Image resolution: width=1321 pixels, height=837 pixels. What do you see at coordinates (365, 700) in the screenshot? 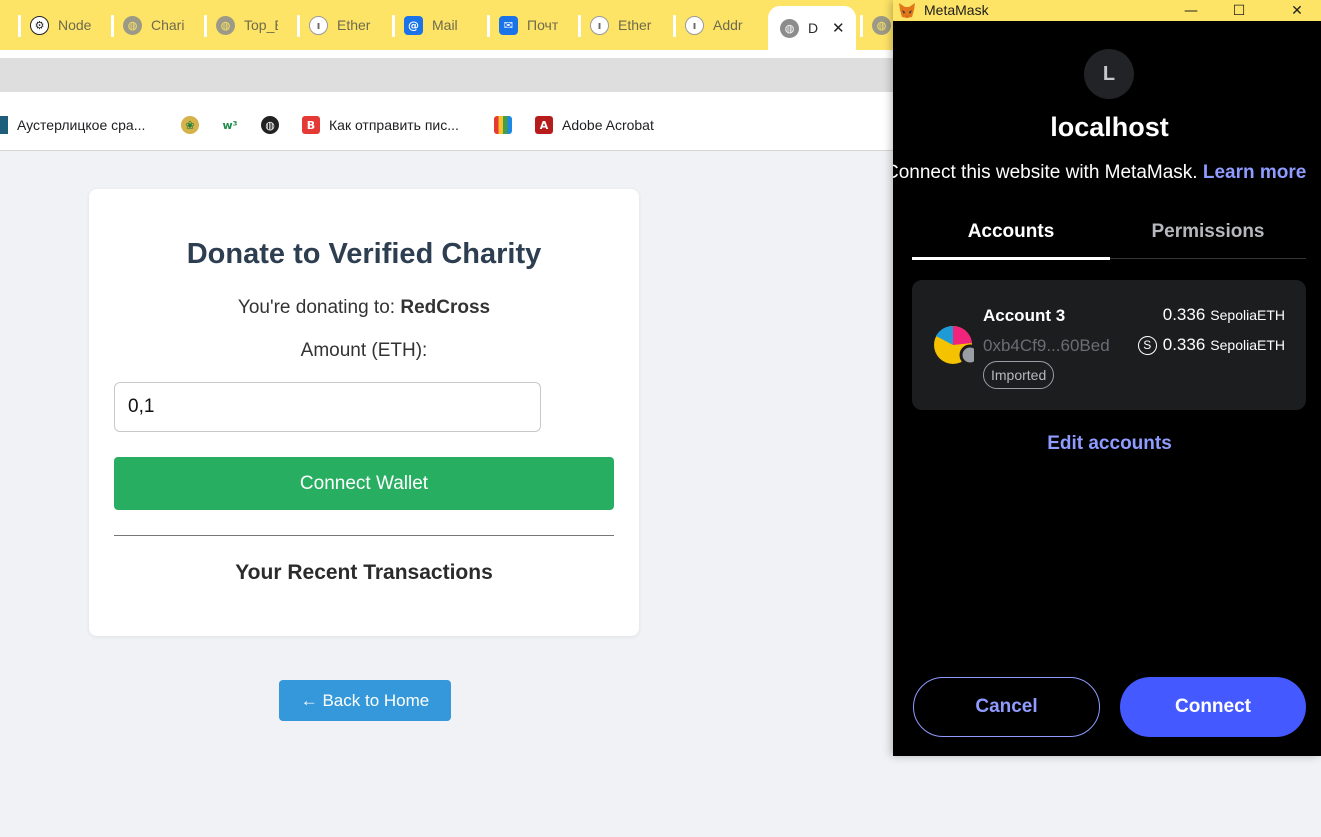
I see `back-to-home-button: ← Back to Home` at bounding box center [365, 700].